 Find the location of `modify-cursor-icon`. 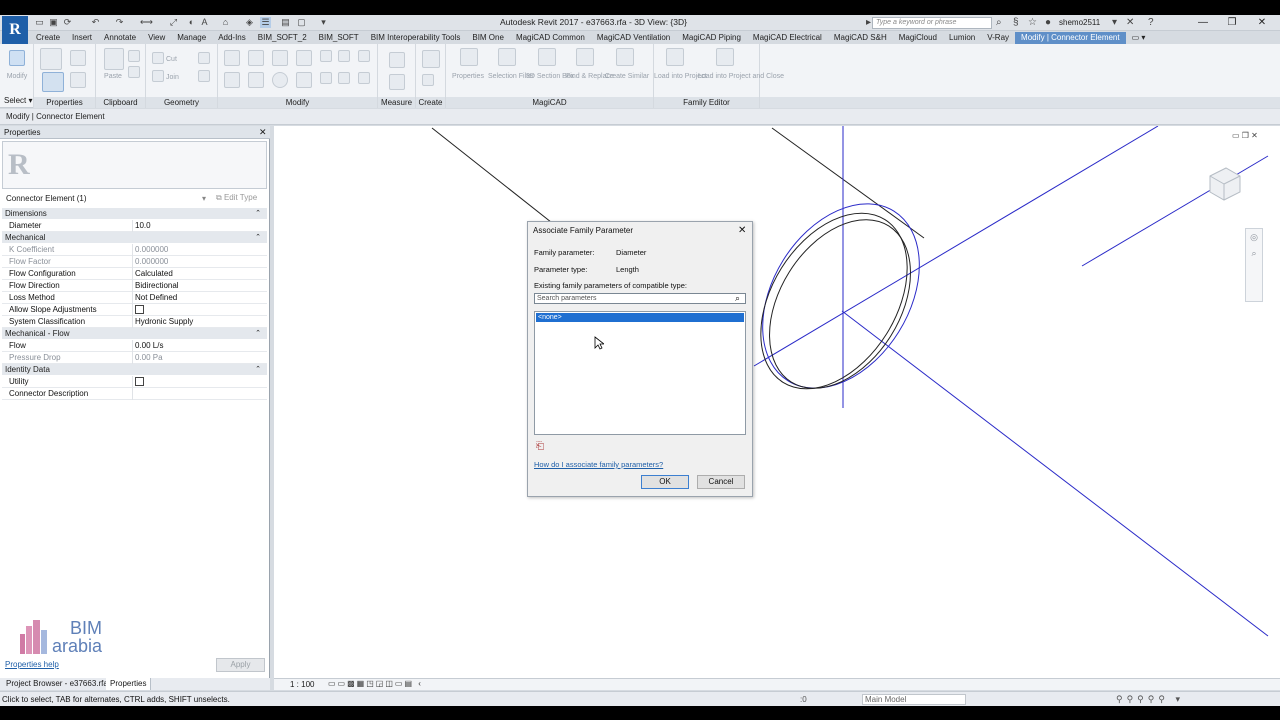

modify-cursor-icon is located at coordinates (17, 58).